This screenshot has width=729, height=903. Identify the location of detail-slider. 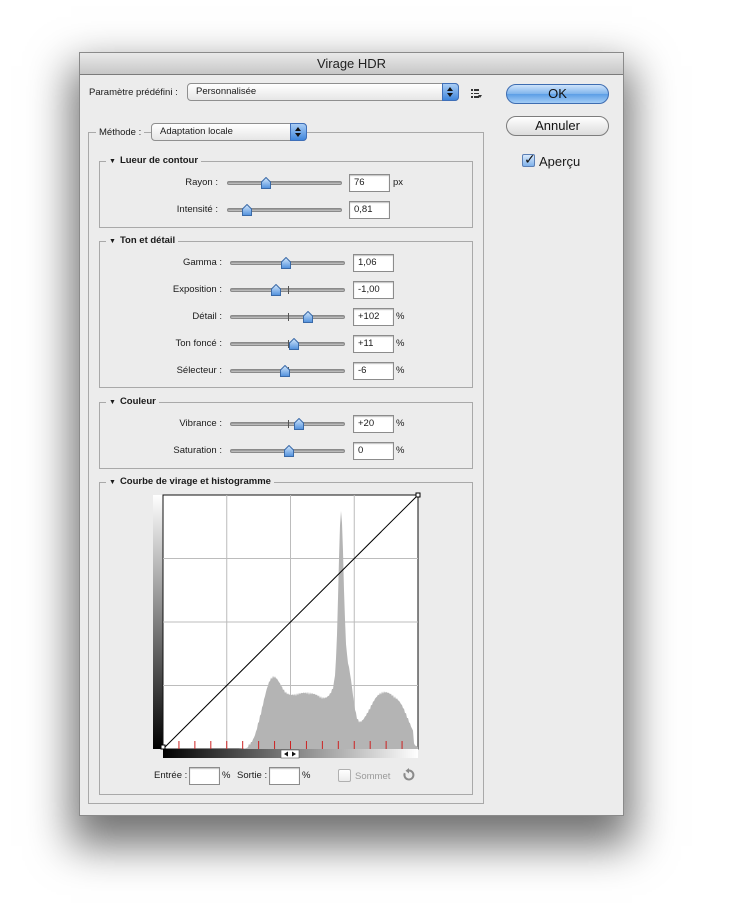
(287, 317).